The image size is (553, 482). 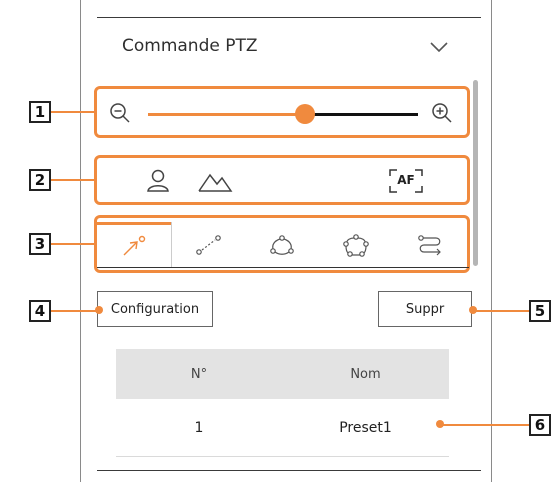 I want to click on delete-button: Suppr, so click(x=425, y=309).